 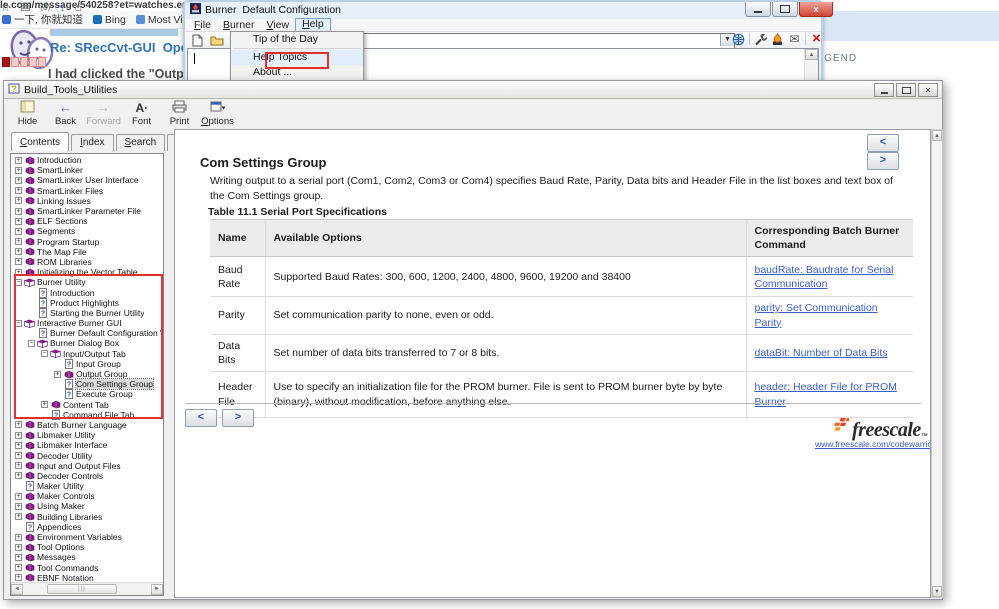 What do you see at coordinates (70, 476) in the screenshot?
I see `tree-item-label: Decoder Controls` at bounding box center [70, 476].